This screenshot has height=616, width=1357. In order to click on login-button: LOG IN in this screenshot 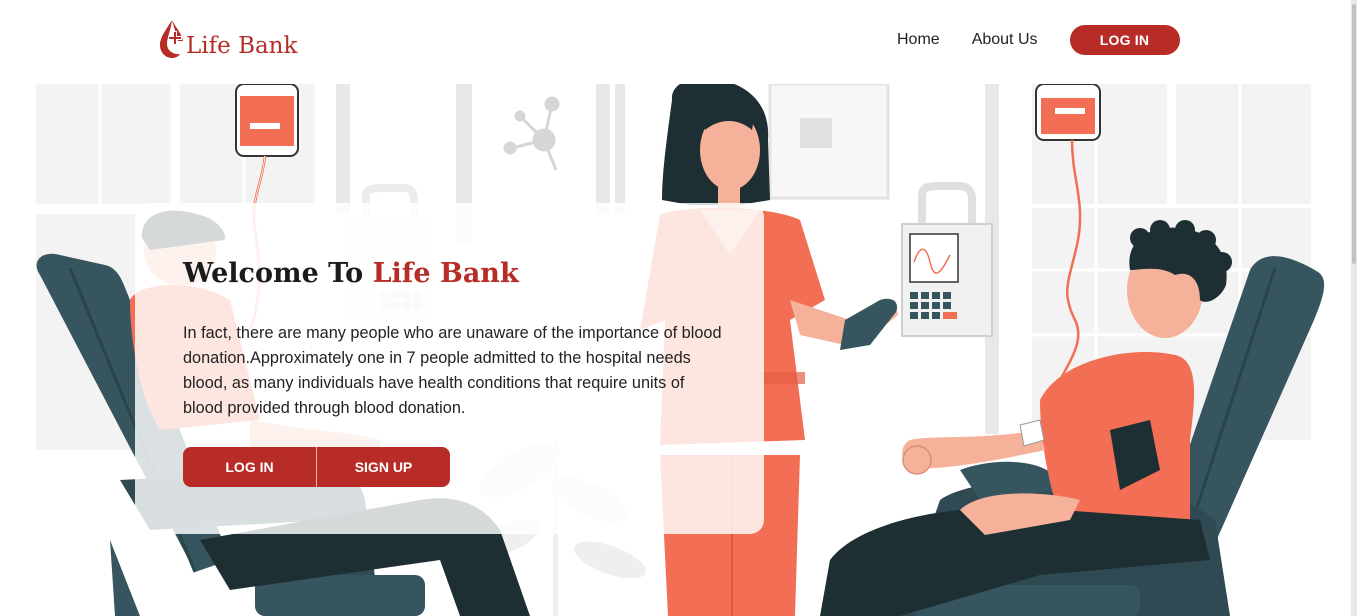, I will do `click(250, 467)`.